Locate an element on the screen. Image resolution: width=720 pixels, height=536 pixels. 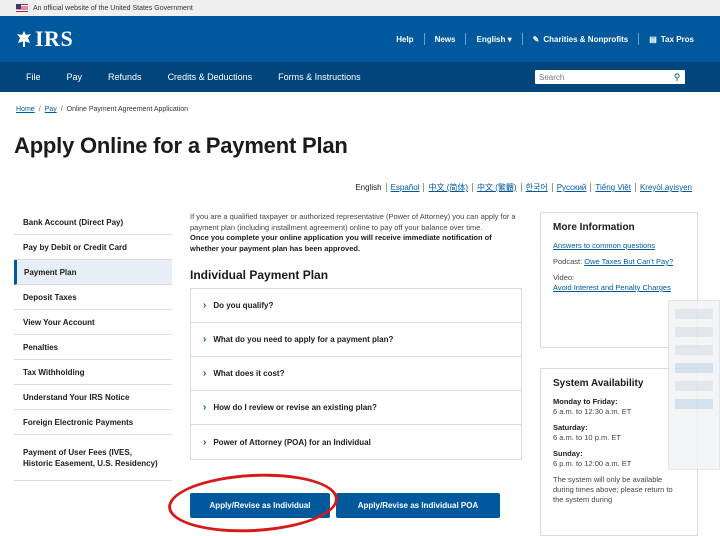
availability-day: Saturday: is located at coordinates (570, 427).